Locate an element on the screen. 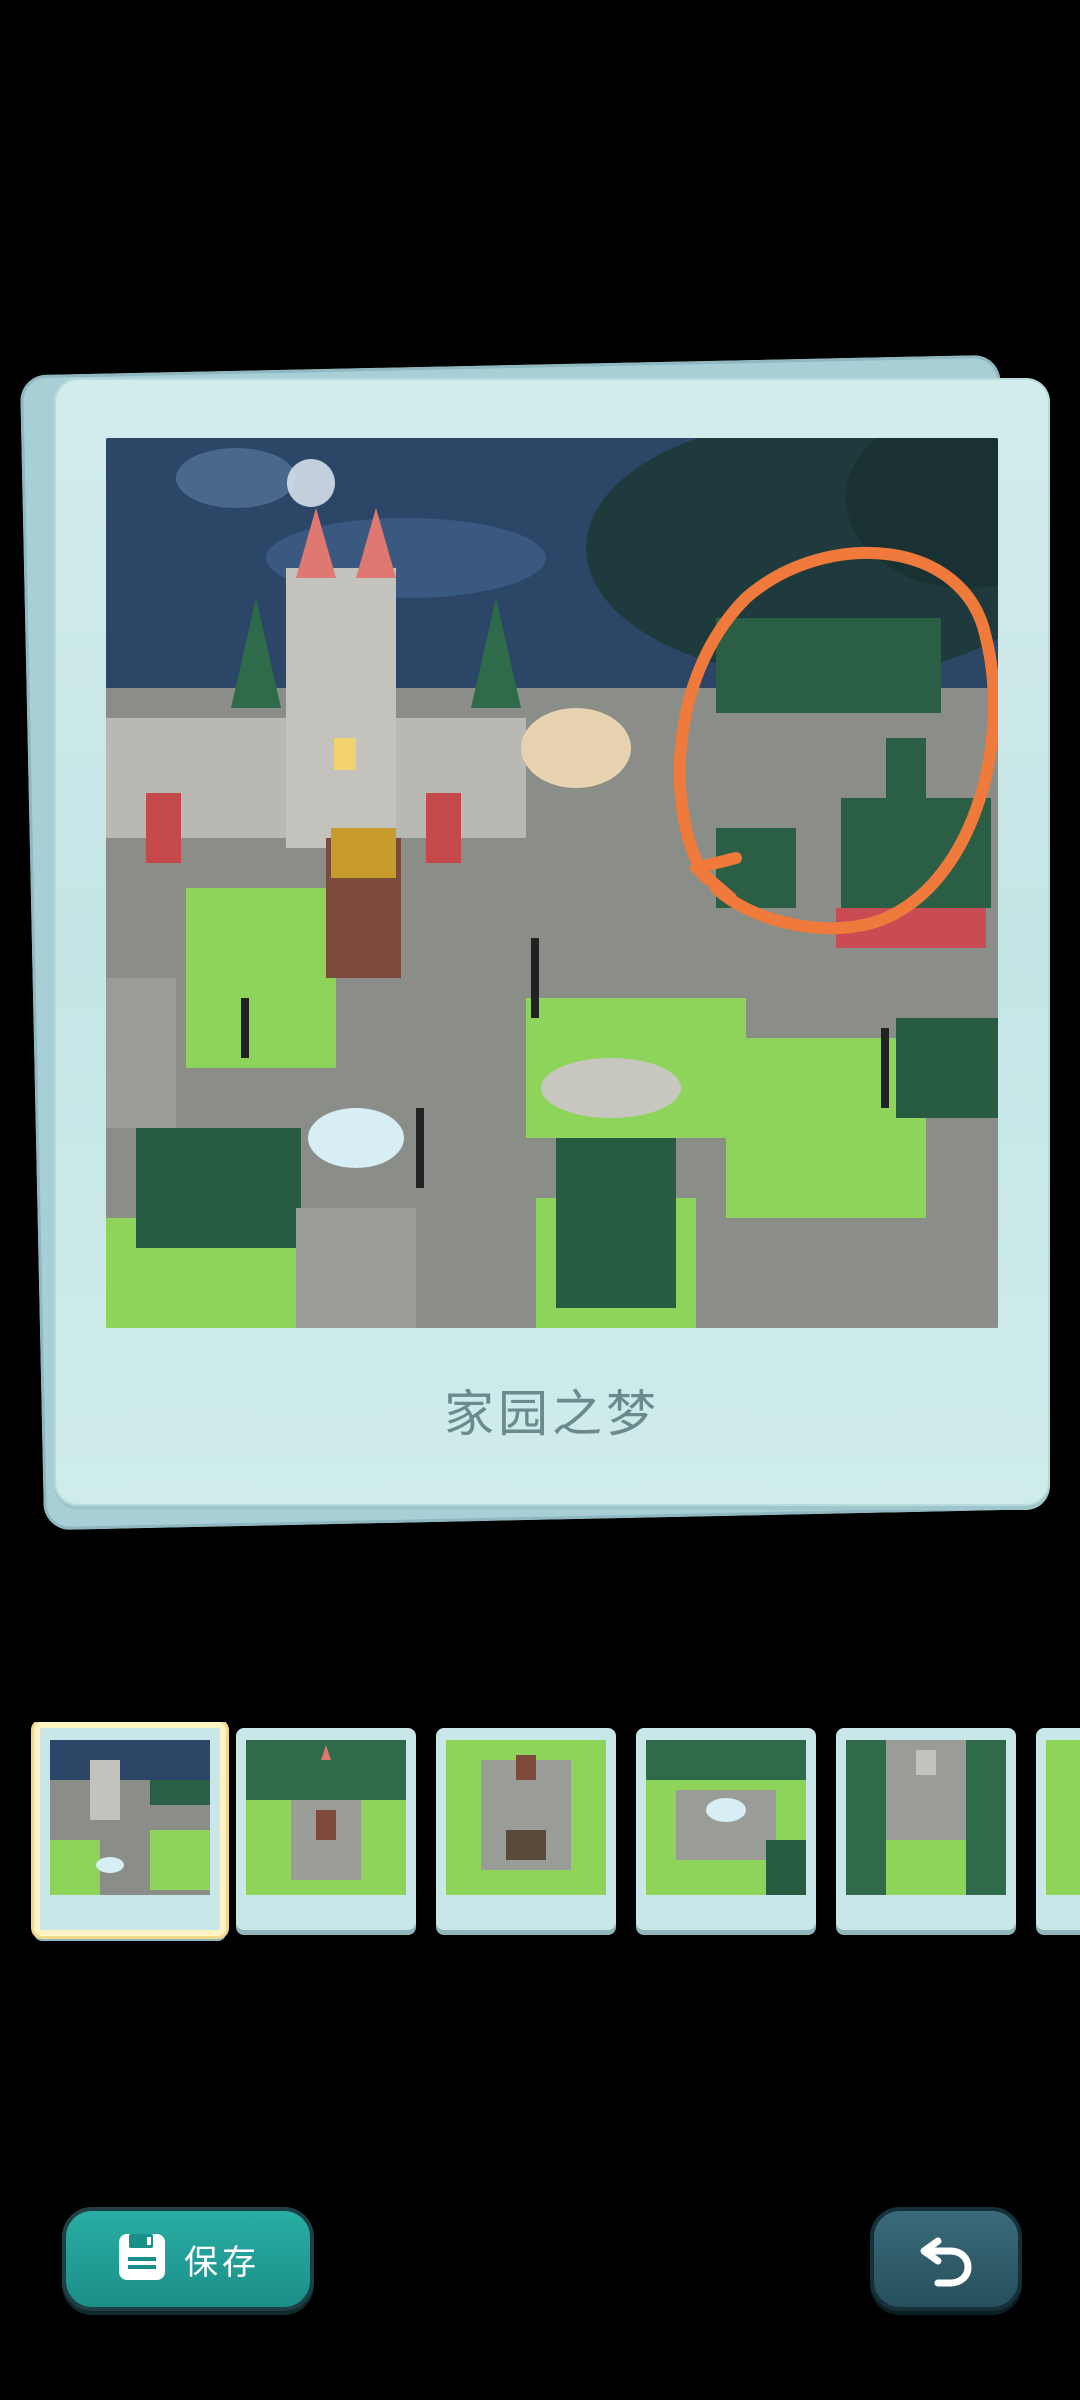 Image resolution: width=1080 pixels, height=2400 pixels. undo-arrow-icon is located at coordinates (946, 2259).